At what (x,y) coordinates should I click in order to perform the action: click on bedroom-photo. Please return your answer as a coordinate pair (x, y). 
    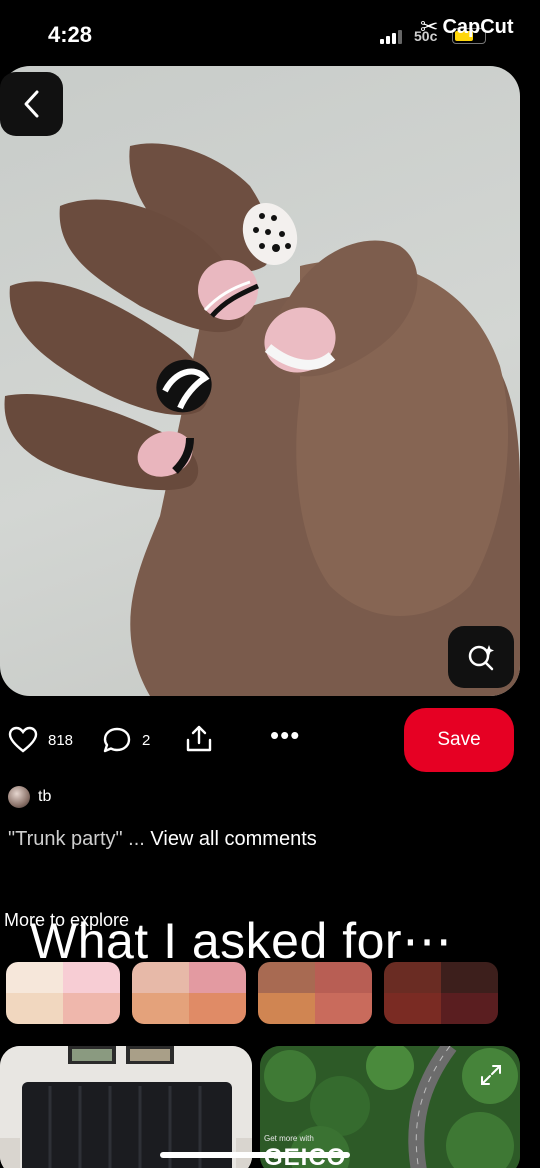
    Looking at the image, I should click on (126, 1107).